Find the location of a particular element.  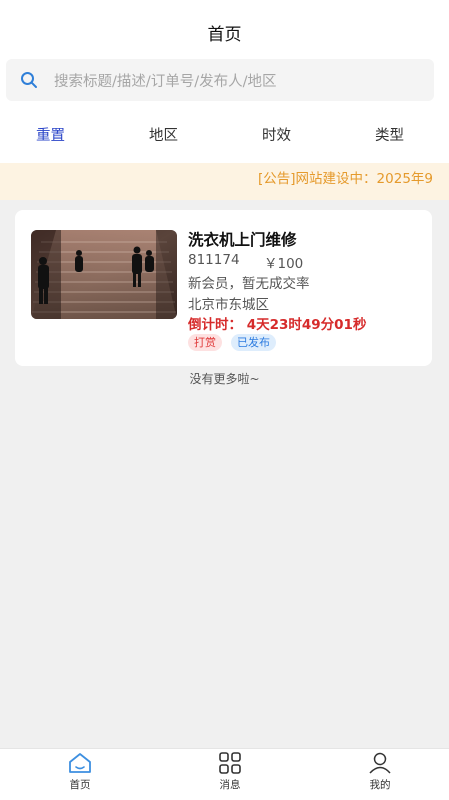

tab-messages-label: 消息 is located at coordinates (230, 785).